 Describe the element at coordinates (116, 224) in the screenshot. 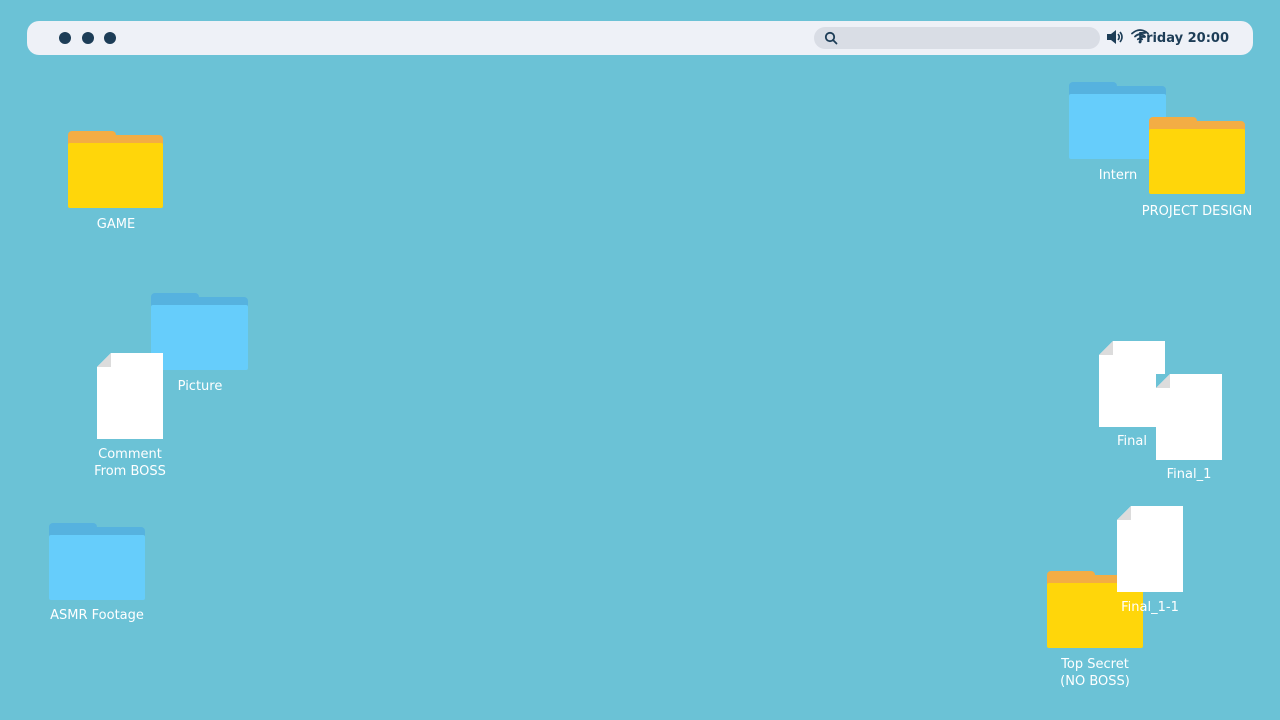

I see `desktop-item-label: GAME` at that location.